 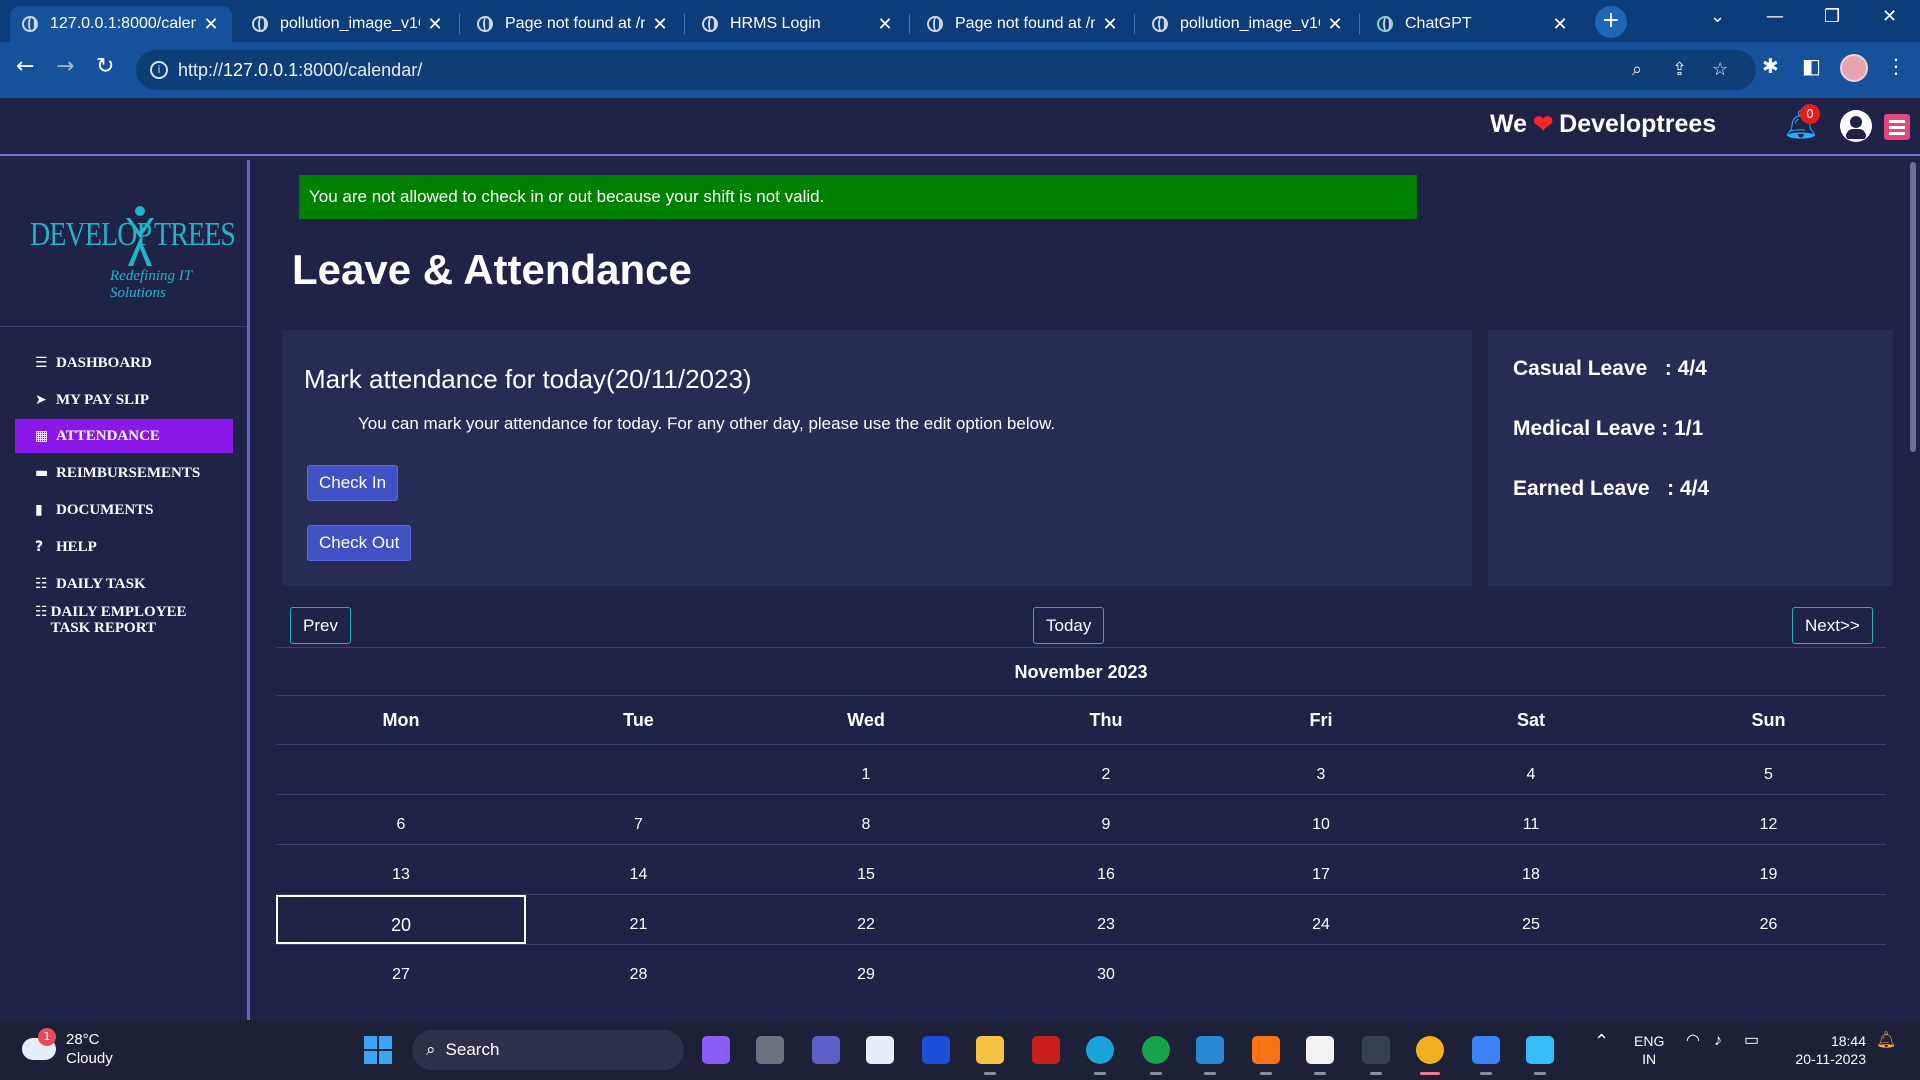 What do you see at coordinates (1023, 24) in the screenshot?
I see `tab-page-not-found-2: Page not found at /m ✕` at bounding box center [1023, 24].